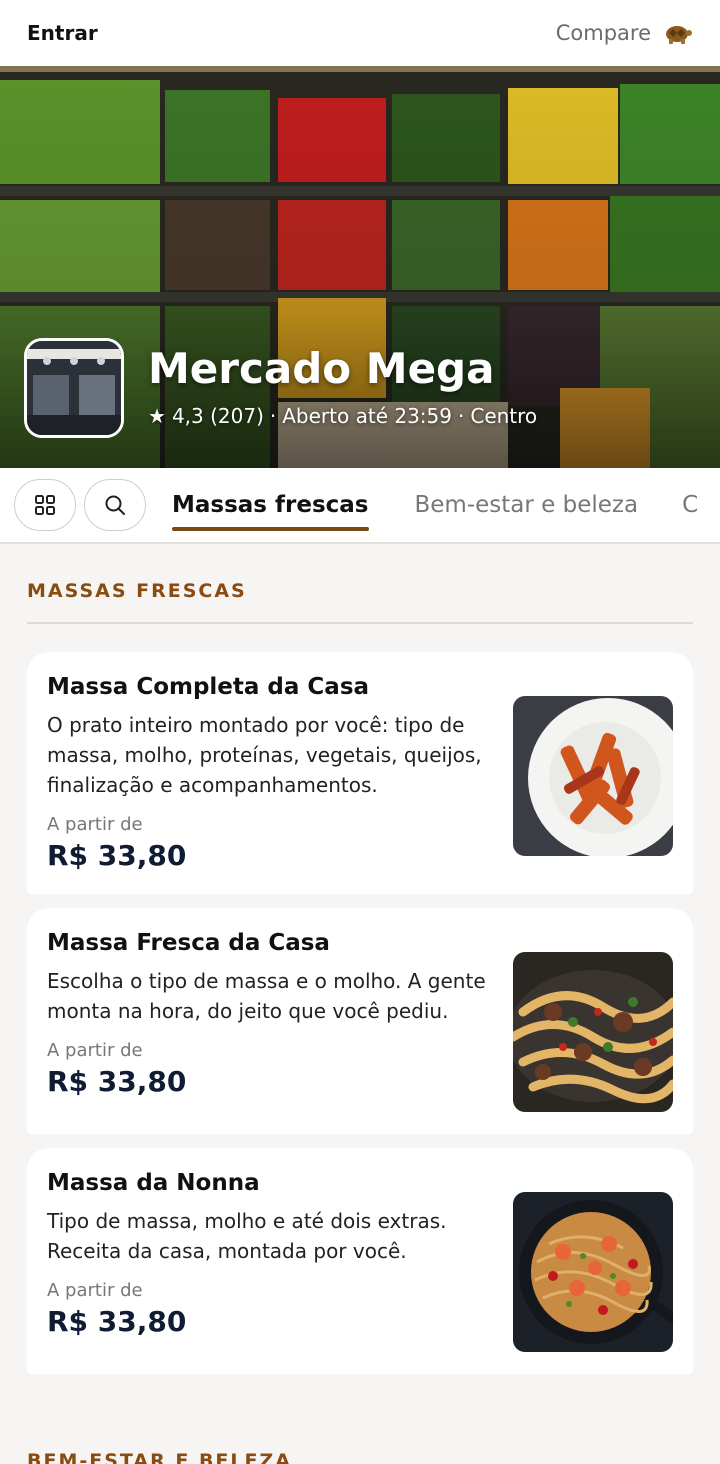  I want to click on compare-label: Compare, so click(603, 33).